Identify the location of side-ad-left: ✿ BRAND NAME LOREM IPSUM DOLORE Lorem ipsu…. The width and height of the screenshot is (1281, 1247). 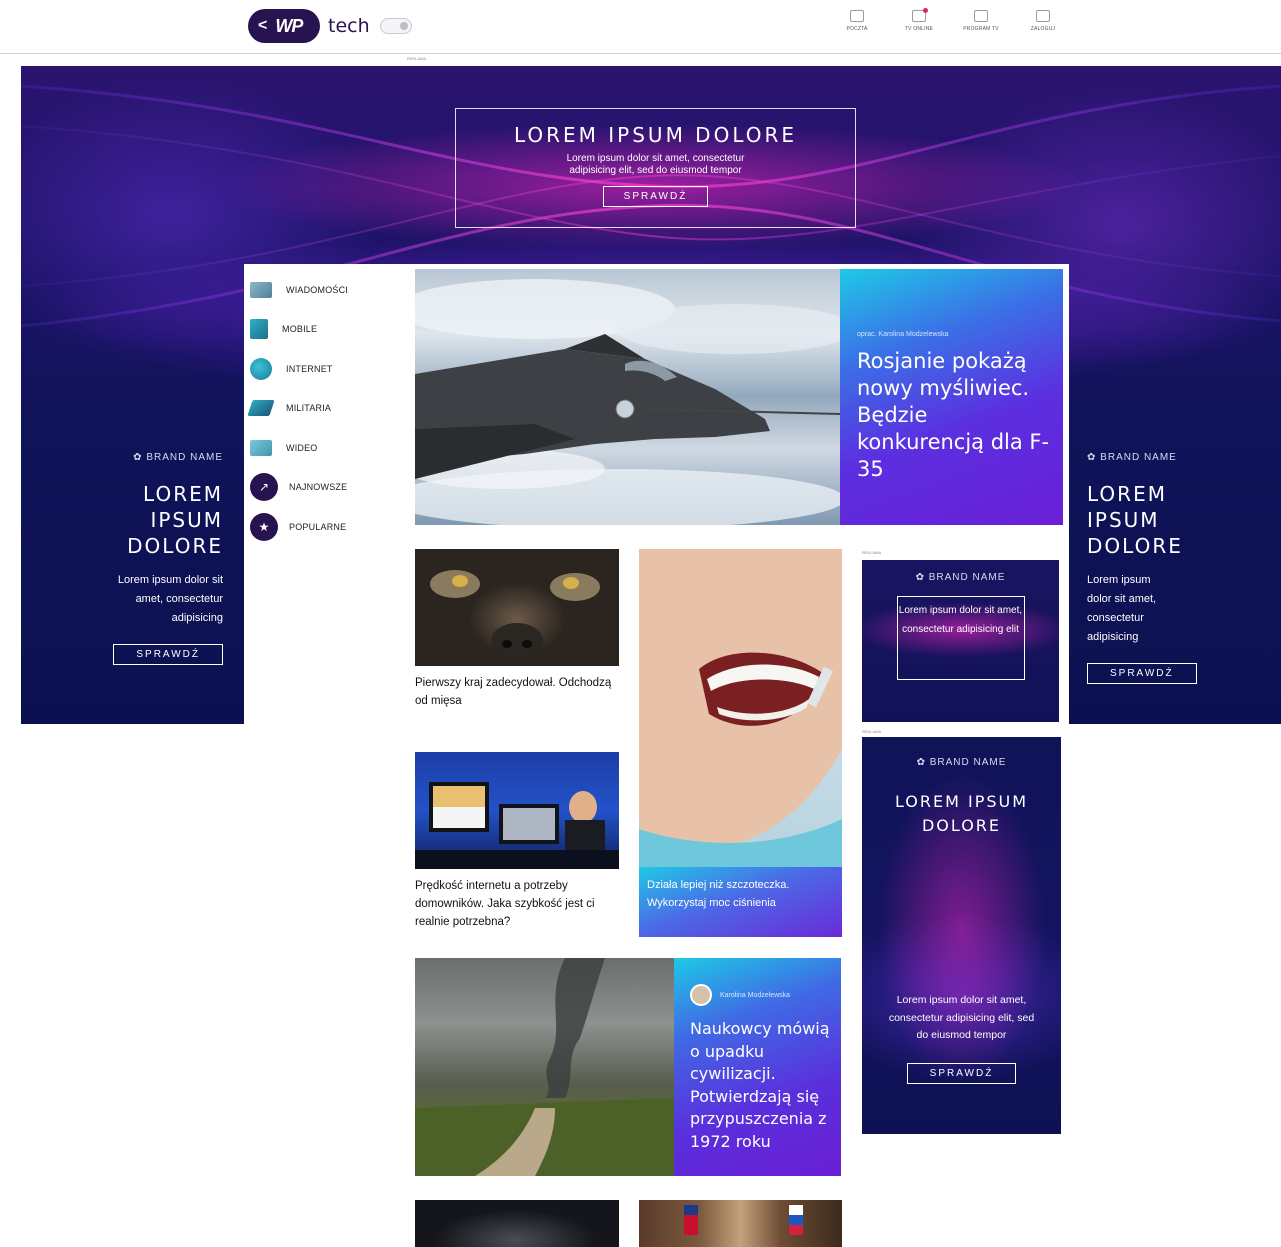
(122, 558).